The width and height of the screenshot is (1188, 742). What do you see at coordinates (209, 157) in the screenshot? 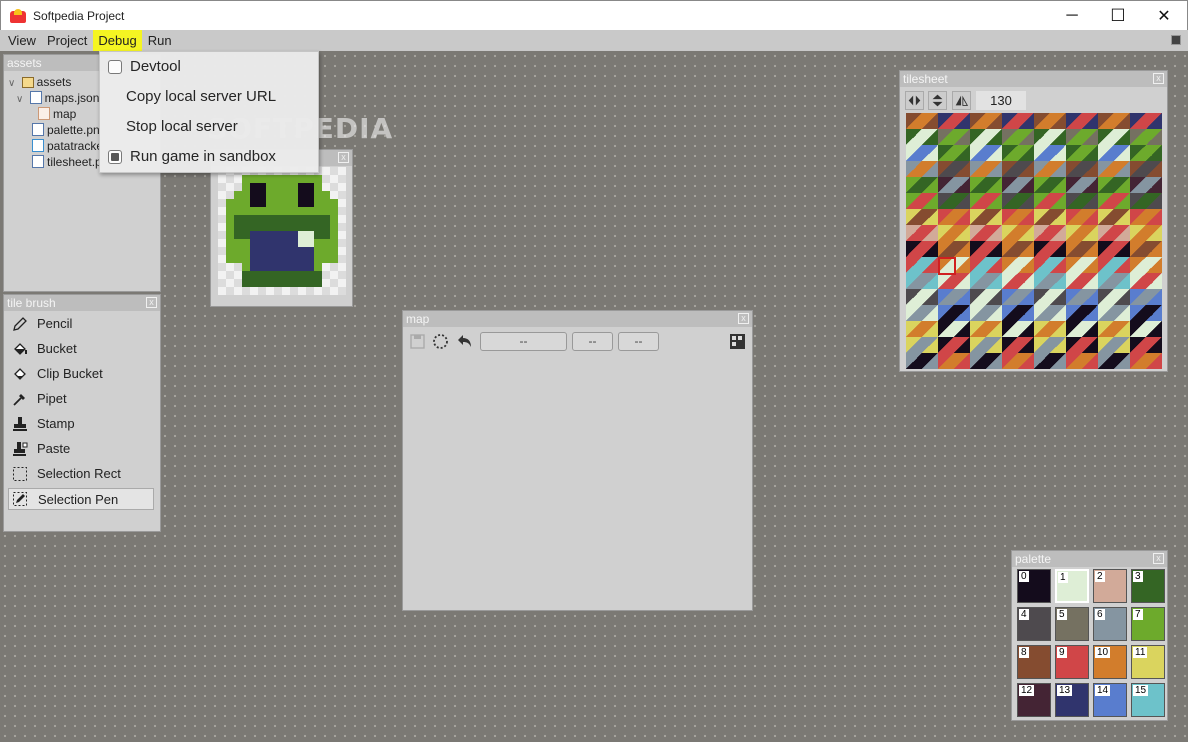
I see `menu-item-run-sandbox: Run game in sandbox` at bounding box center [209, 157].